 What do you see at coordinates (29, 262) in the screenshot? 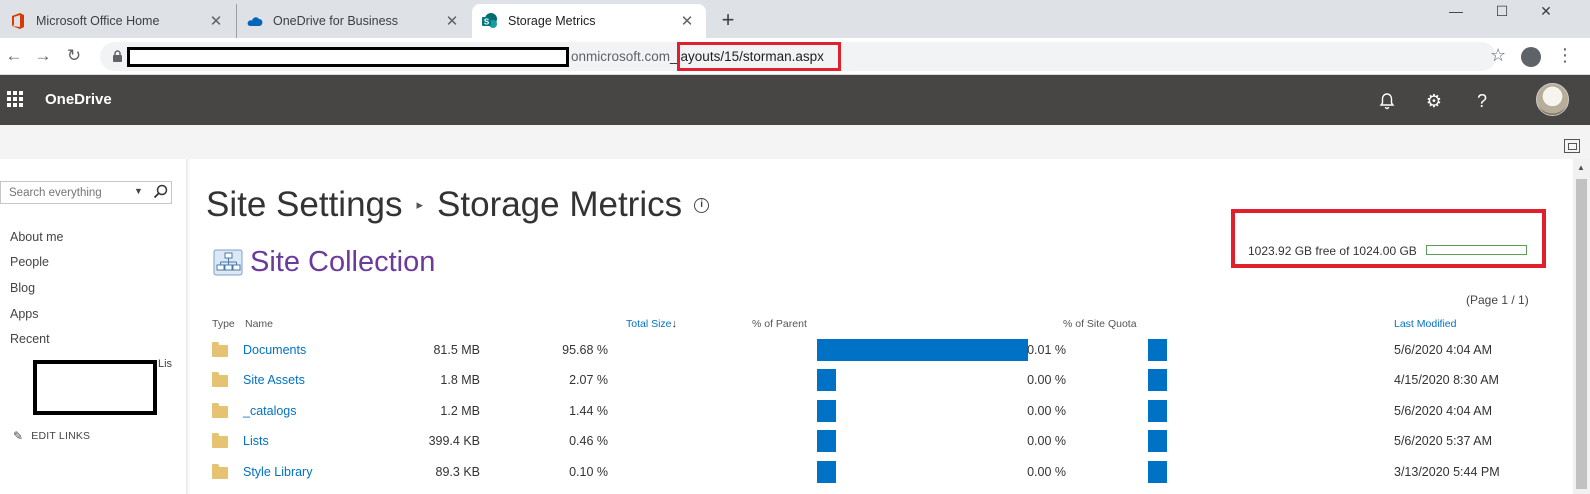
I see `nav-link-people: People` at bounding box center [29, 262].